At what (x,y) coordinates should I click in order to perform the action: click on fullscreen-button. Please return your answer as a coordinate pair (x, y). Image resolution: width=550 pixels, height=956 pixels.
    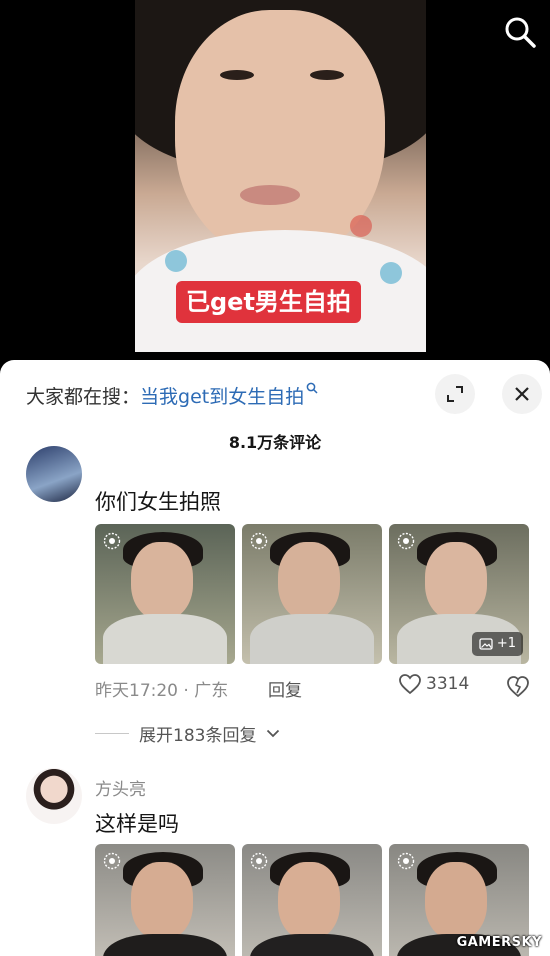
    Looking at the image, I should click on (455, 394).